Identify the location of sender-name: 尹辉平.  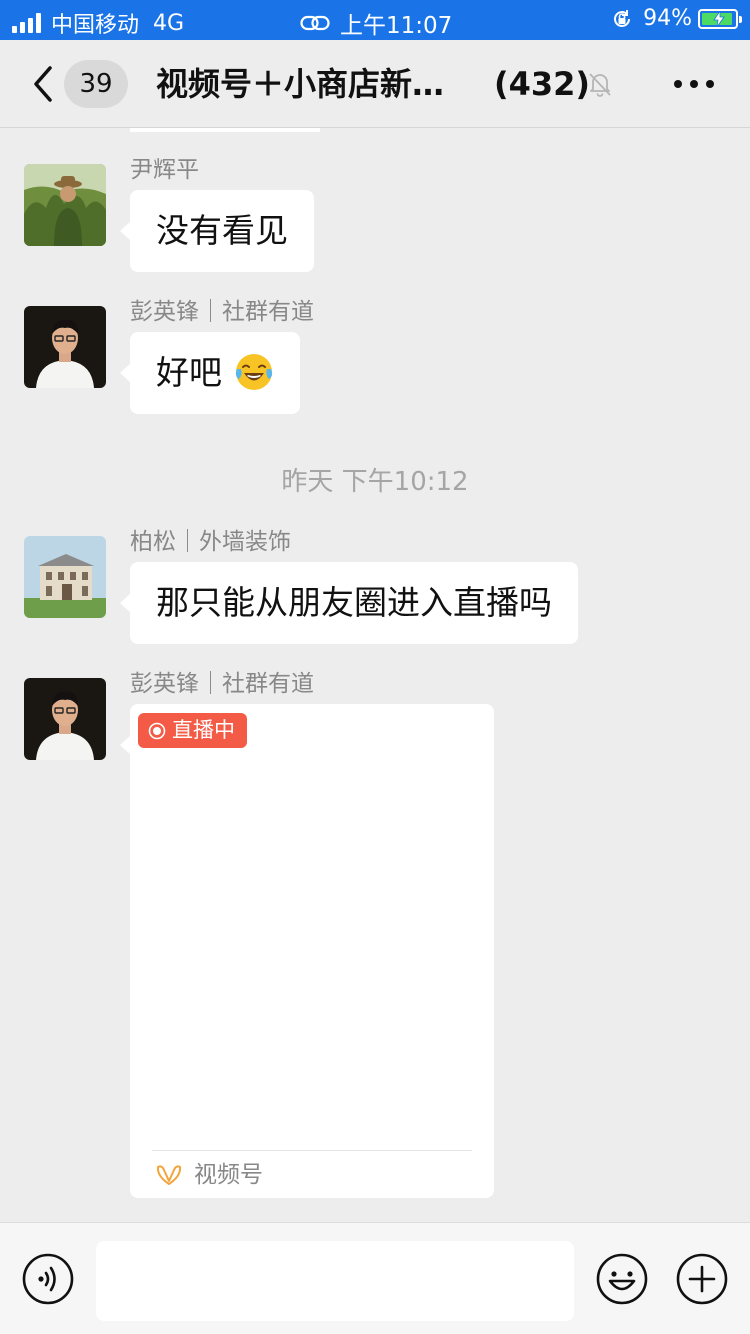
(164, 170).